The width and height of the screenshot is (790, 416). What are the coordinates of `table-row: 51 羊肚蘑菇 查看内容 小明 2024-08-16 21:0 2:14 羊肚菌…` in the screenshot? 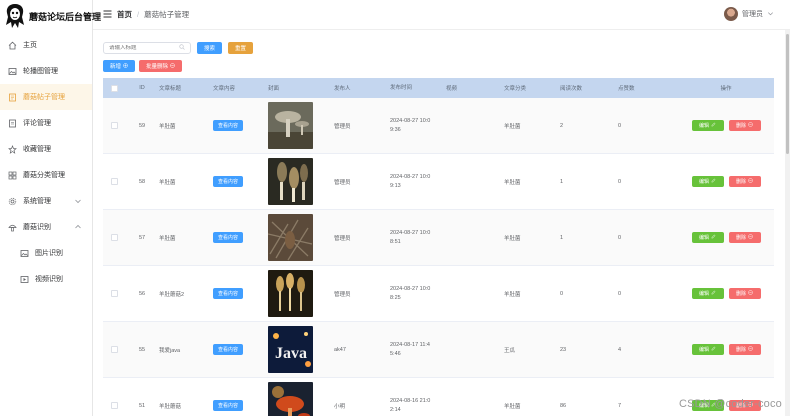 It's located at (438, 397).